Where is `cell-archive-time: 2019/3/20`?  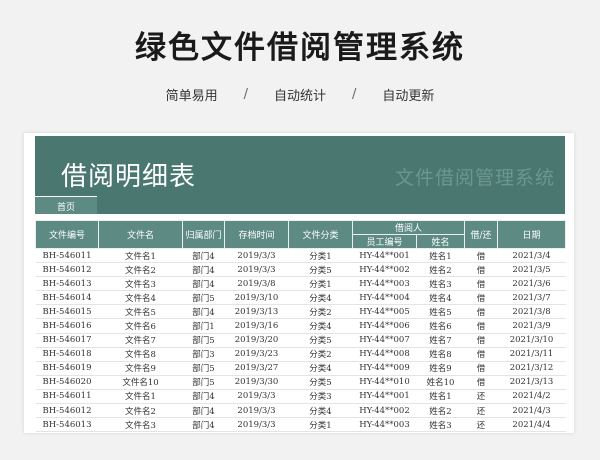
cell-archive-time: 2019/3/20 is located at coordinates (256, 340).